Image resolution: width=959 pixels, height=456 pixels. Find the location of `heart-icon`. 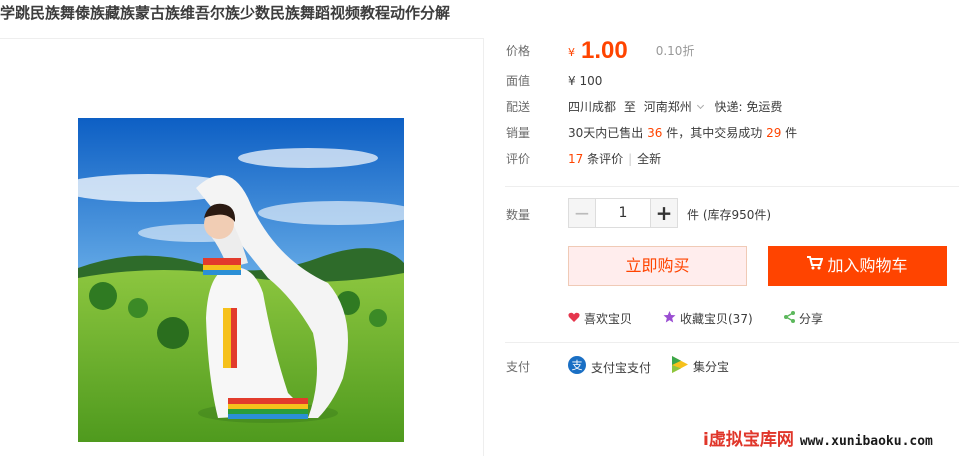

heart-icon is located at coordinates (574, 319).